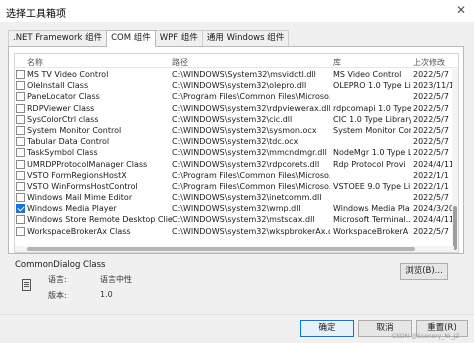 This screenshot has width=474, height=343. Describe the element at coordinates (371, 231) in the screenshot. I see `row-library: WorkspaceBrokerA` at that location.